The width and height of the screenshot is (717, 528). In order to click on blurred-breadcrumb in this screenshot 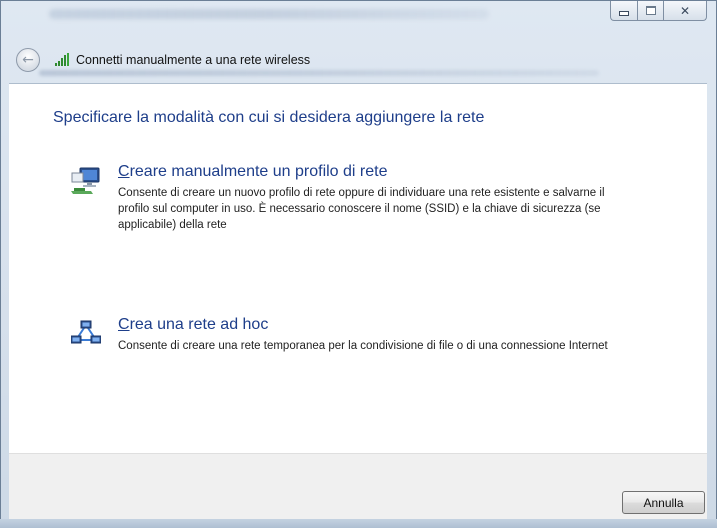, I will do `click(319, 73)`.